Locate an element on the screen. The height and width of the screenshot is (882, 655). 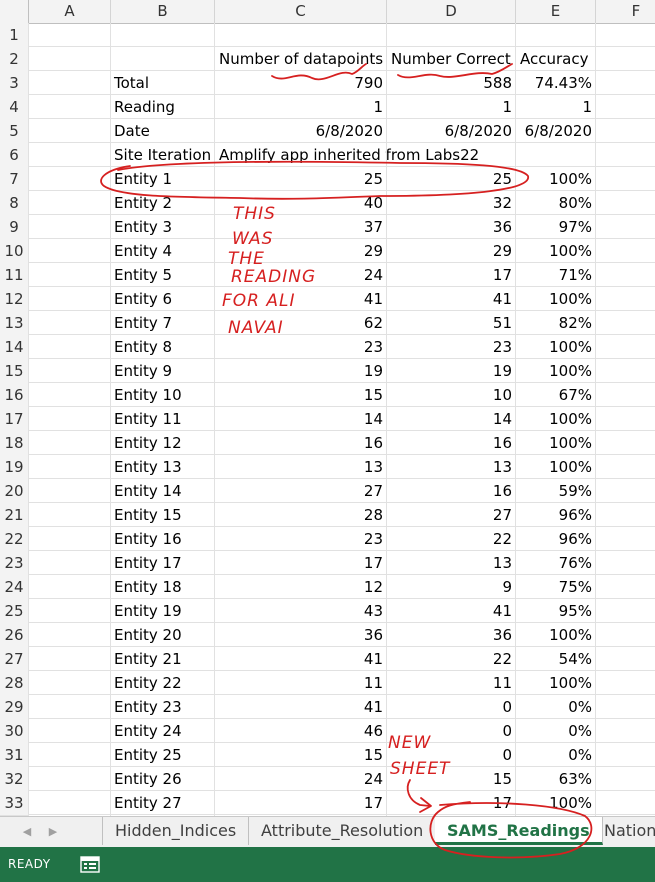
cell-d20: 16 is located at coordinates (449, 491).